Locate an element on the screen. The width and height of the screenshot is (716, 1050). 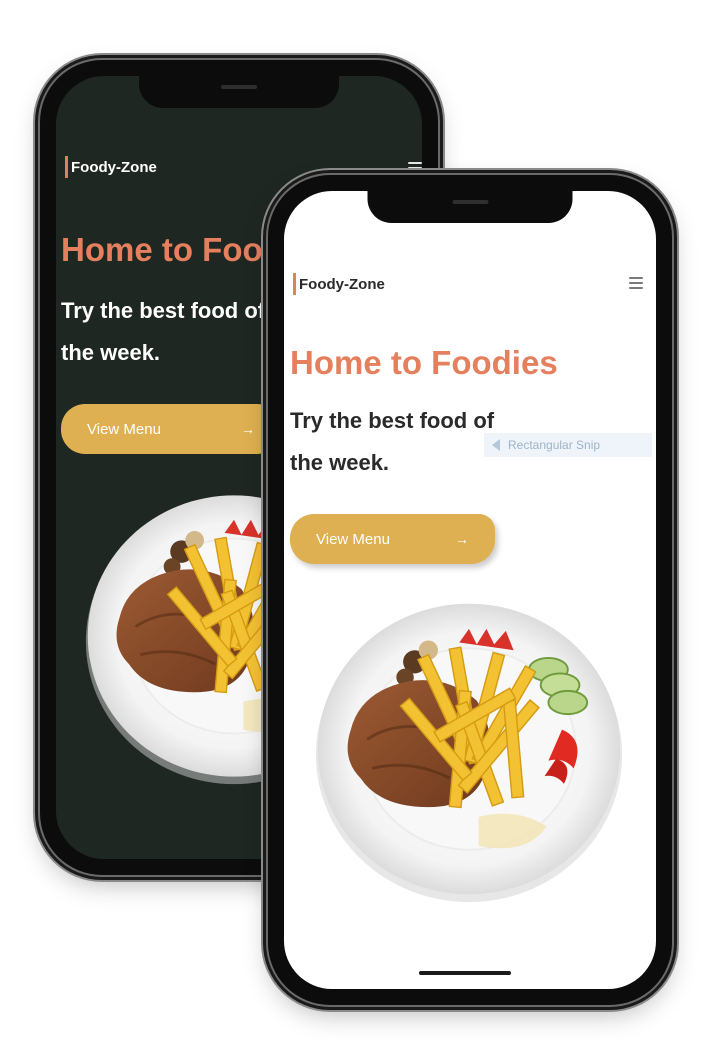
home-indicator is located at coordinates (465, 973).